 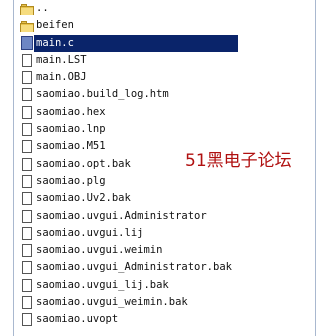 I want to click on file-name: saomiao.hex, so click(x=71, y=111).